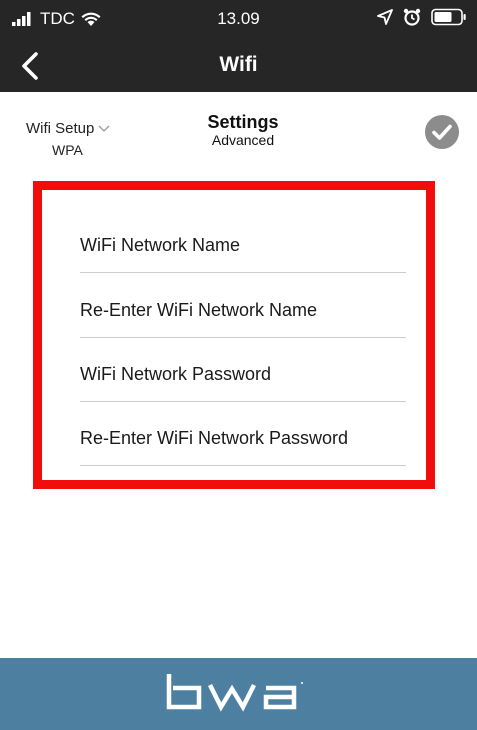  Describe the element at coordinates (412, 17) in the screenshot. I see `alarm-icon` at that location.